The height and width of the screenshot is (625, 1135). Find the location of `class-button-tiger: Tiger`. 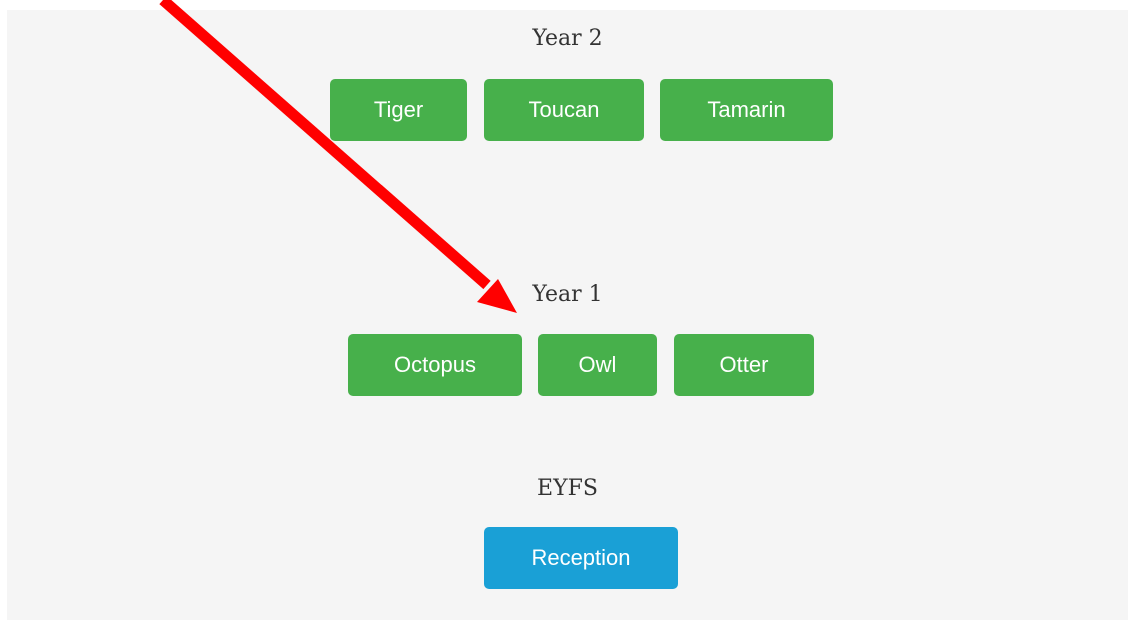

class-button-tiger: Tiger is located at coordinates (398, 110).